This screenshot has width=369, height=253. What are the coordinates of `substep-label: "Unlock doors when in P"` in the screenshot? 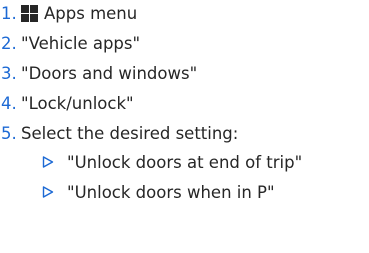 It's located at (171, 192).